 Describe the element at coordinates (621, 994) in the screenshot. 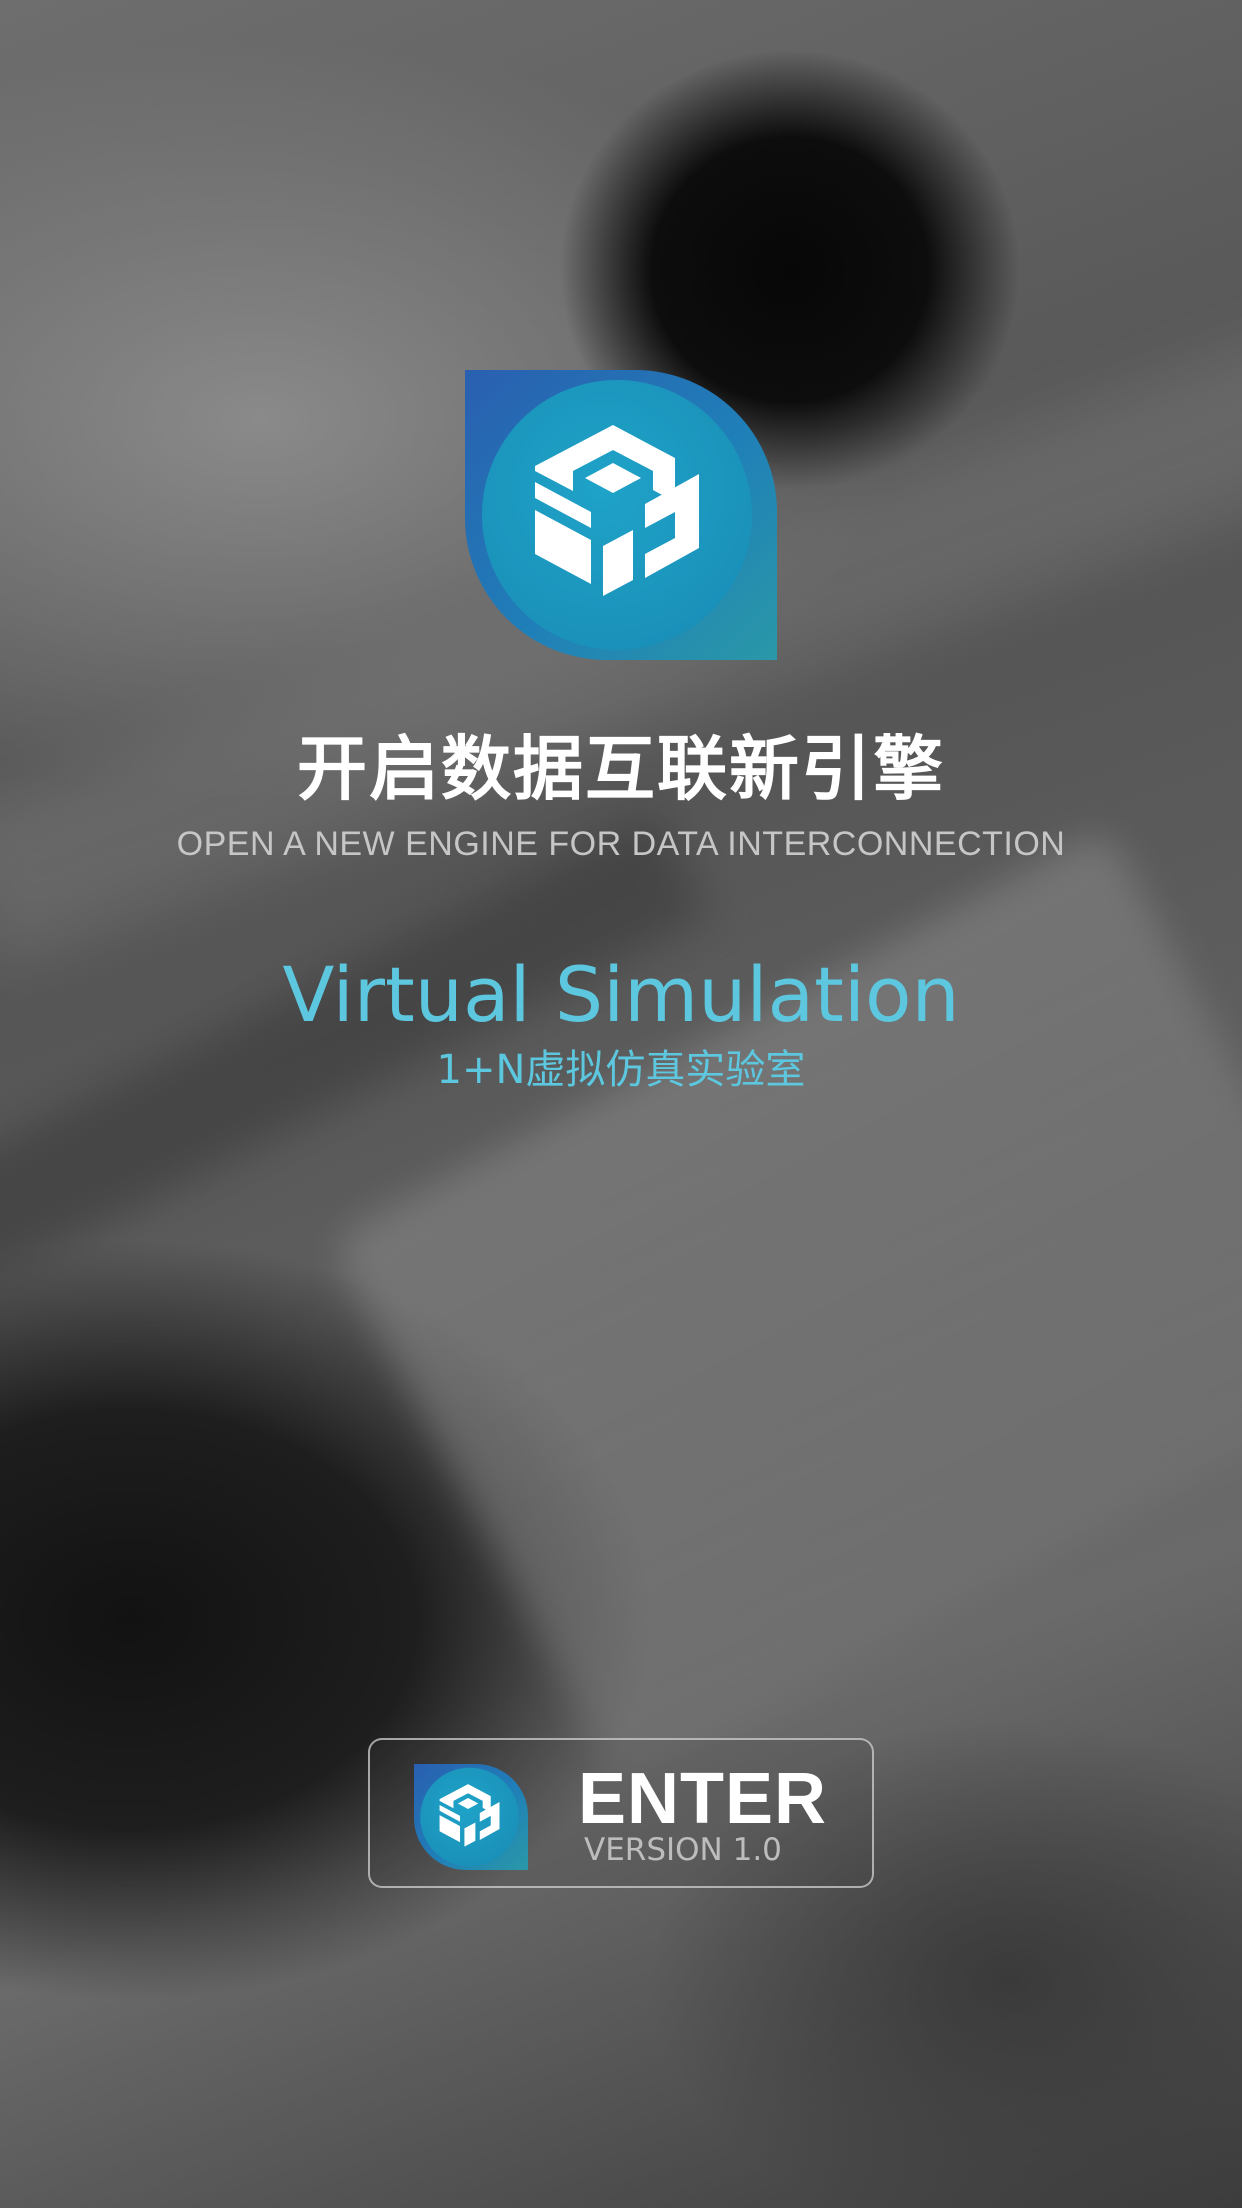

I see `product-title: Virtual Simulation` at that location.